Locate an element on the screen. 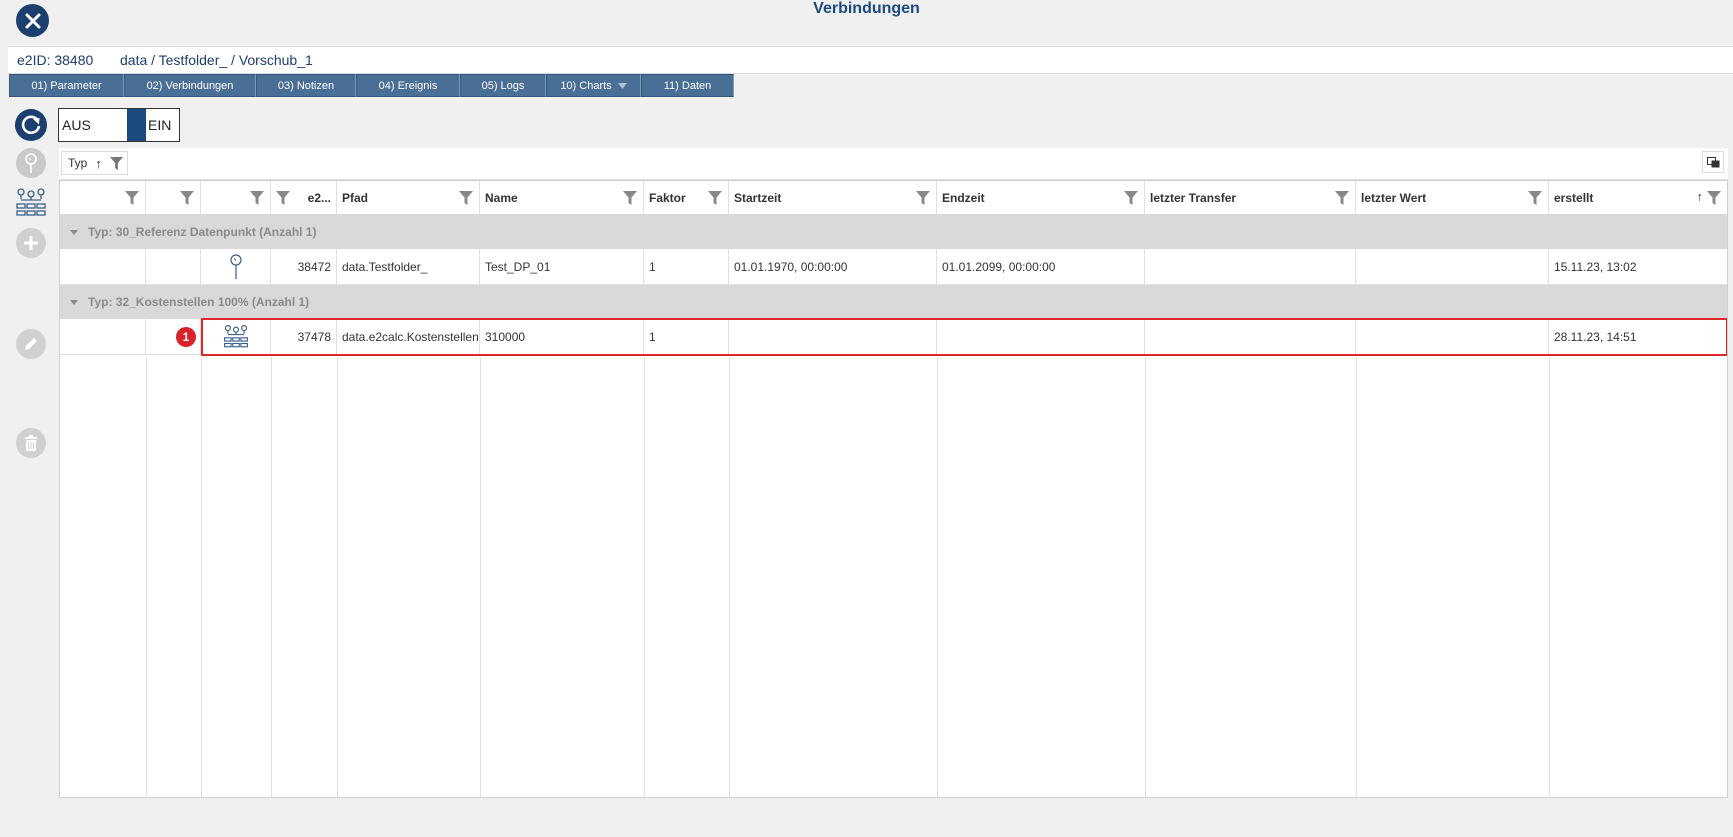 This screenshot has height=837, width=1733. grouping-bar: Typ ↑ is located at coordinates (893, 164).